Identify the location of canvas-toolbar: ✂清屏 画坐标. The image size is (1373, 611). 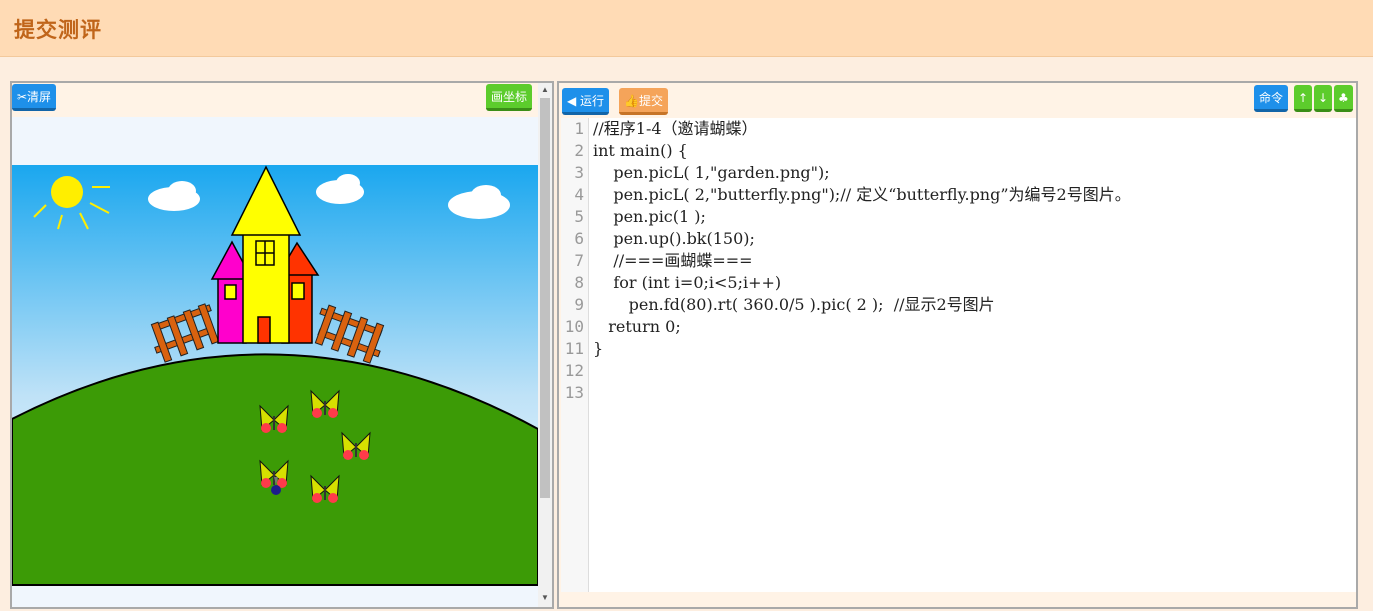
(276, 100).